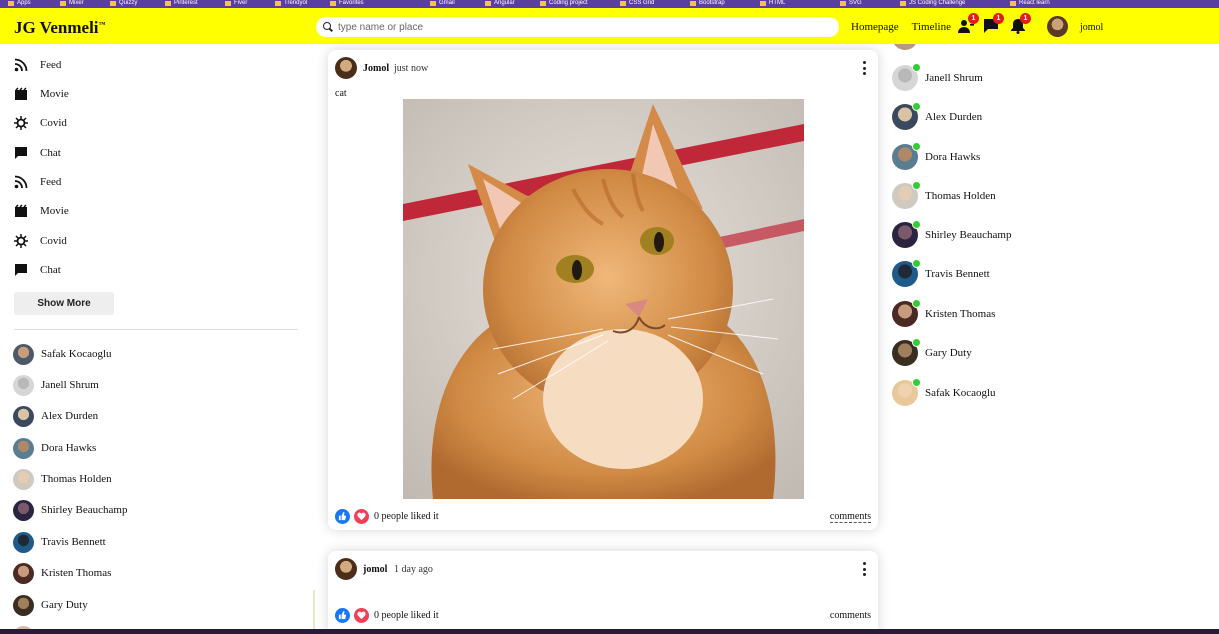 Image resolution: width=1219 pixels, height=634 pixels. Describe the element at coordinates (1030, 3) in the screenshot. I see `bookmark: React learn` at that location.